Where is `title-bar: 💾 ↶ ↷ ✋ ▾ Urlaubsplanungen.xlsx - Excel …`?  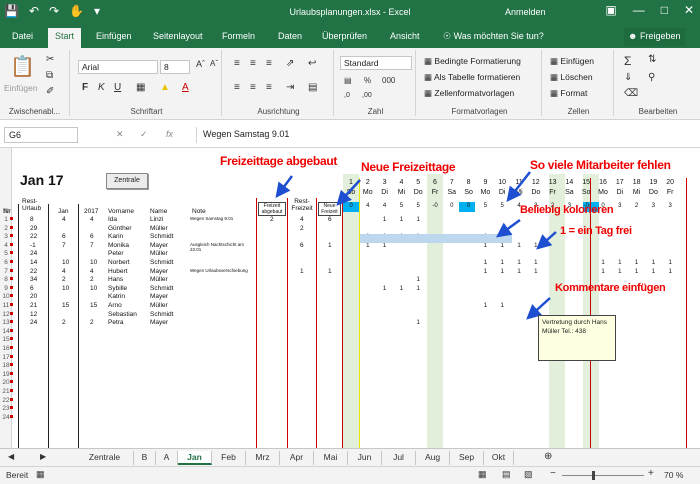 title-bar: 💾 ↶ ↷ ✋ ▾ Urlaubsplanungen.xlsx - Excel … is located at coordinates (350, 13).